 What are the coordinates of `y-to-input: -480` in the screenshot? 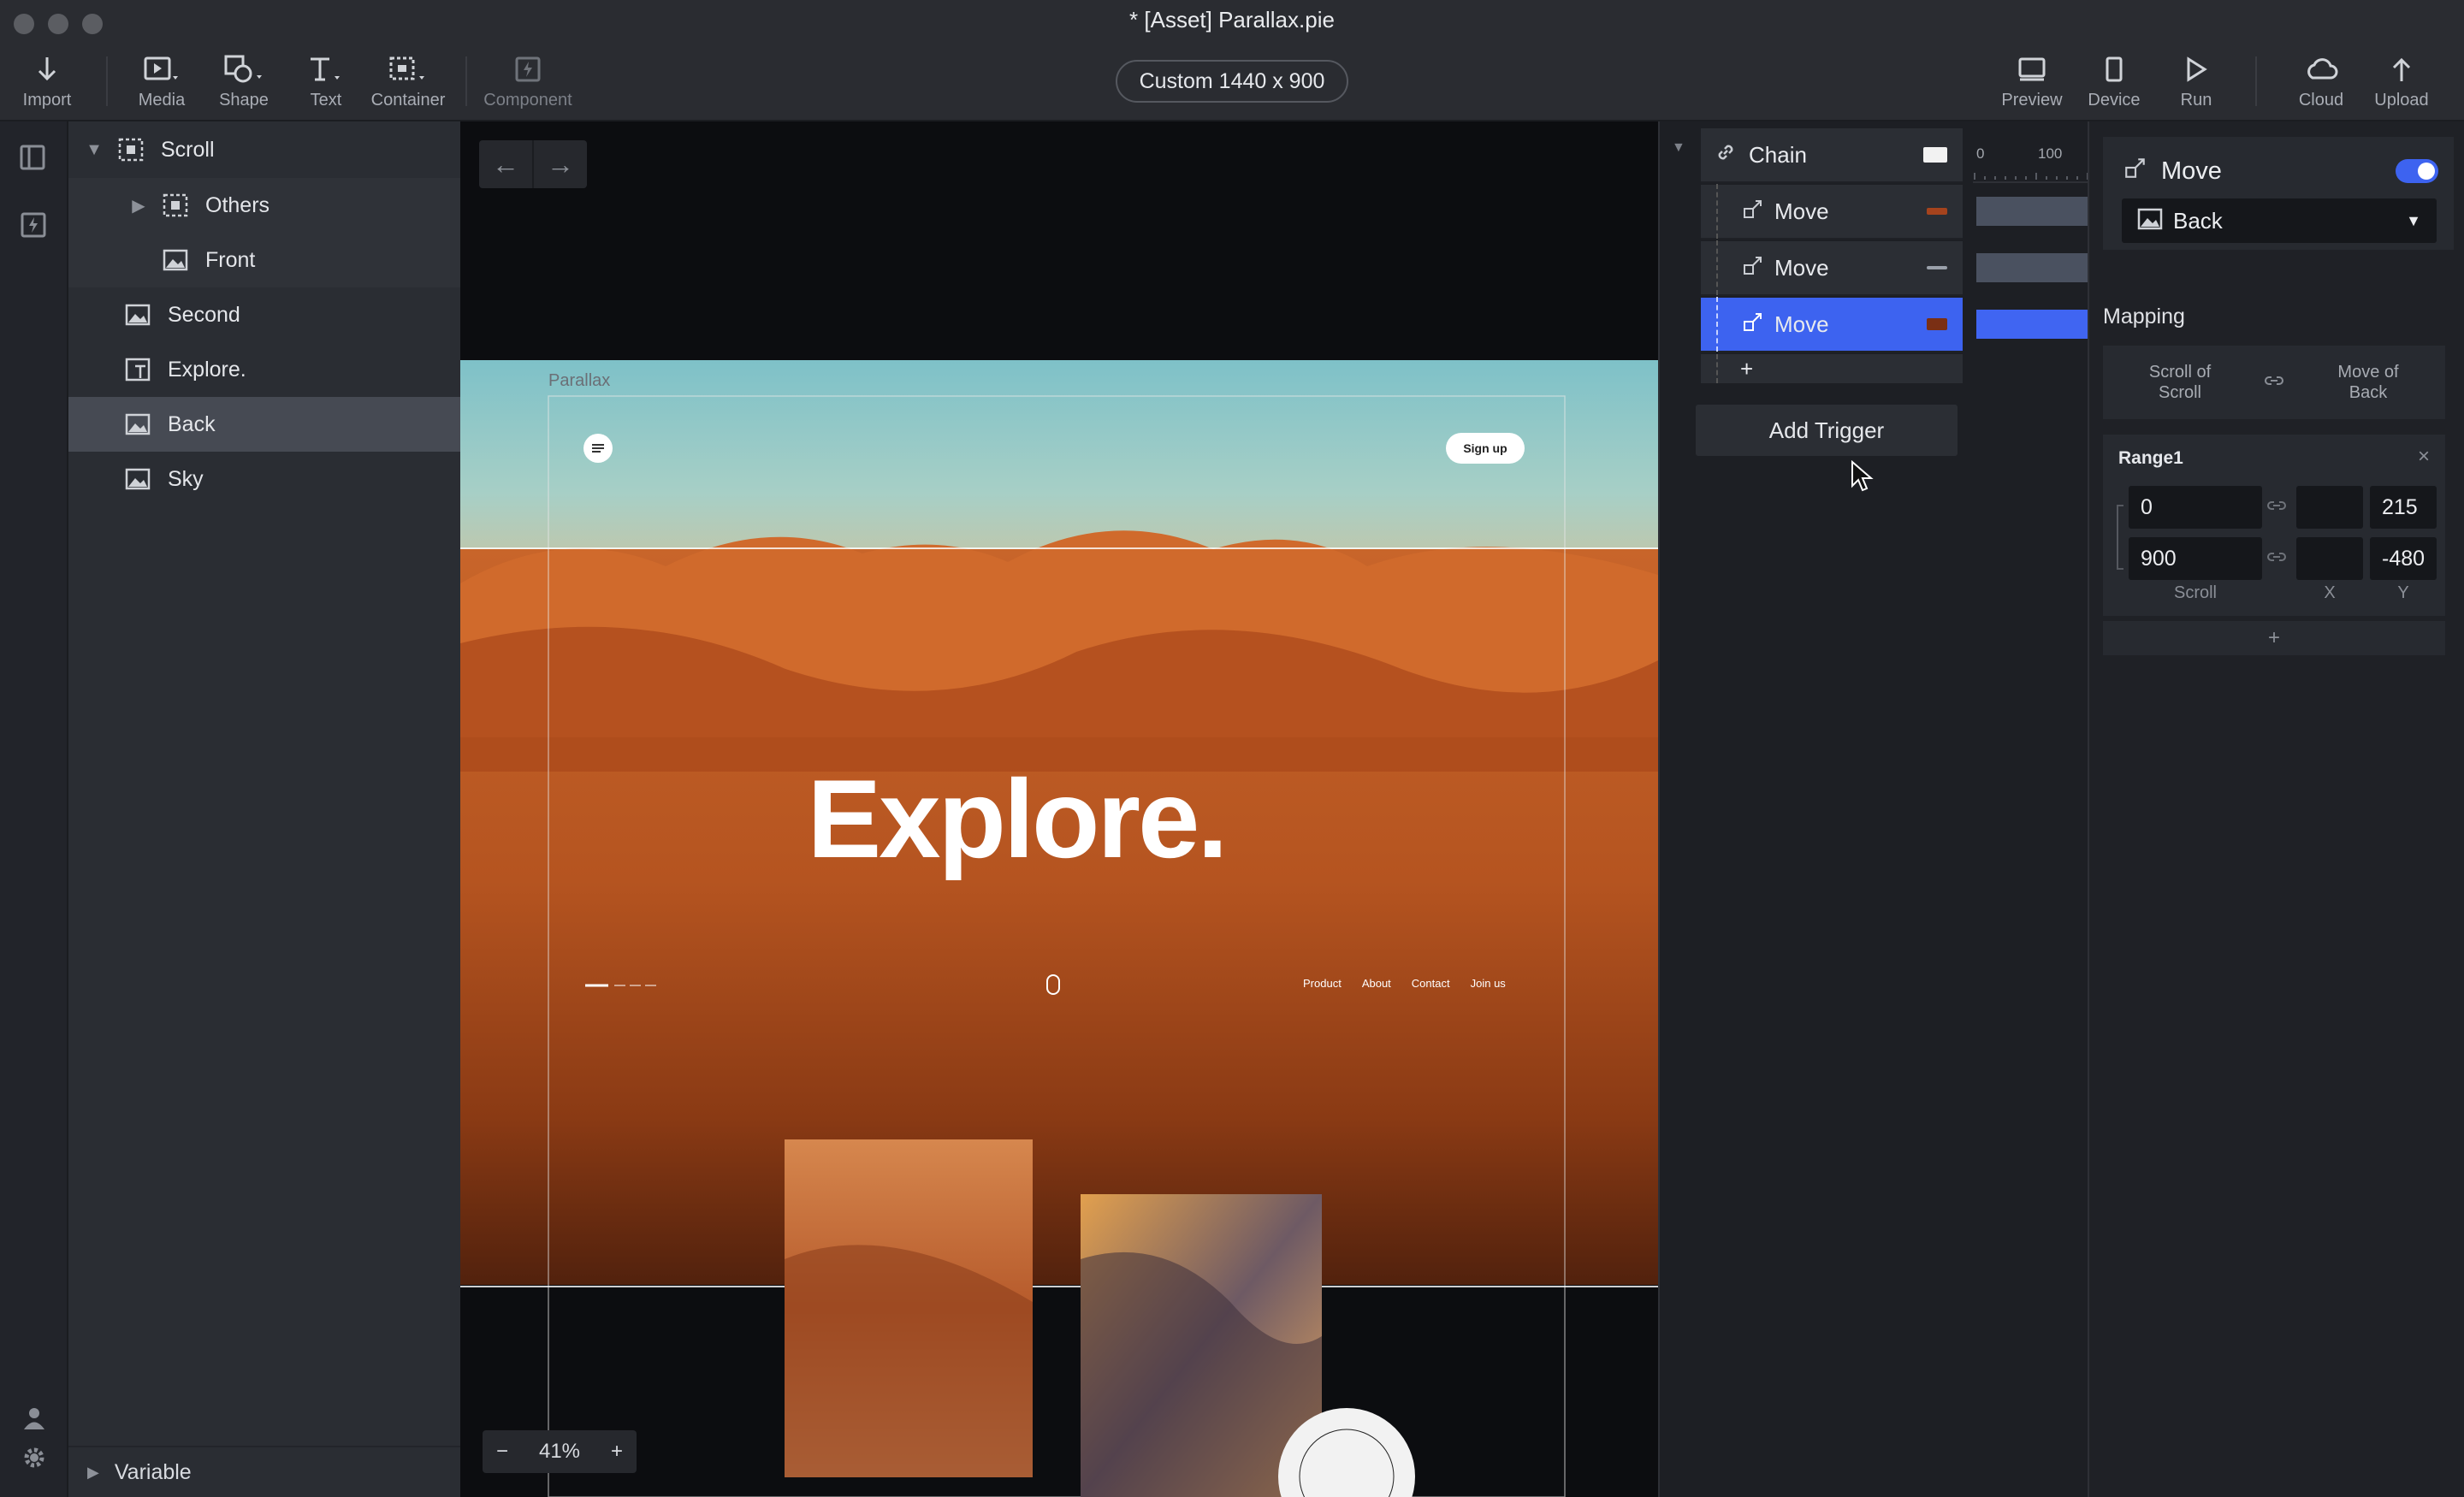 It's located at (2403, 558).